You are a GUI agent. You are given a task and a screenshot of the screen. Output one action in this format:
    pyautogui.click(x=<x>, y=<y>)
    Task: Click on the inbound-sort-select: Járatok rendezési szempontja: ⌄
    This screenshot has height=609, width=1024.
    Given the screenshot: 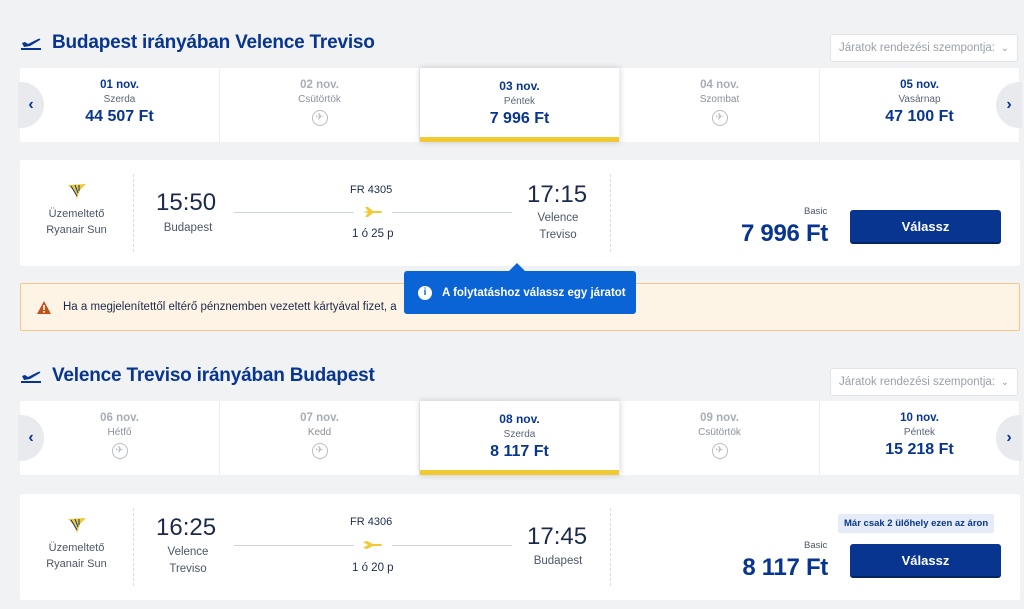 What is the action you would take?
    pyautogui.click(x=924, y=382)
    